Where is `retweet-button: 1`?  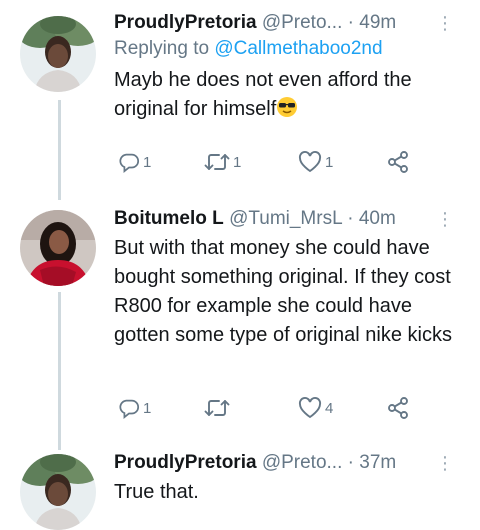
retweet-button: 1 is located at coordinates (222, 162).